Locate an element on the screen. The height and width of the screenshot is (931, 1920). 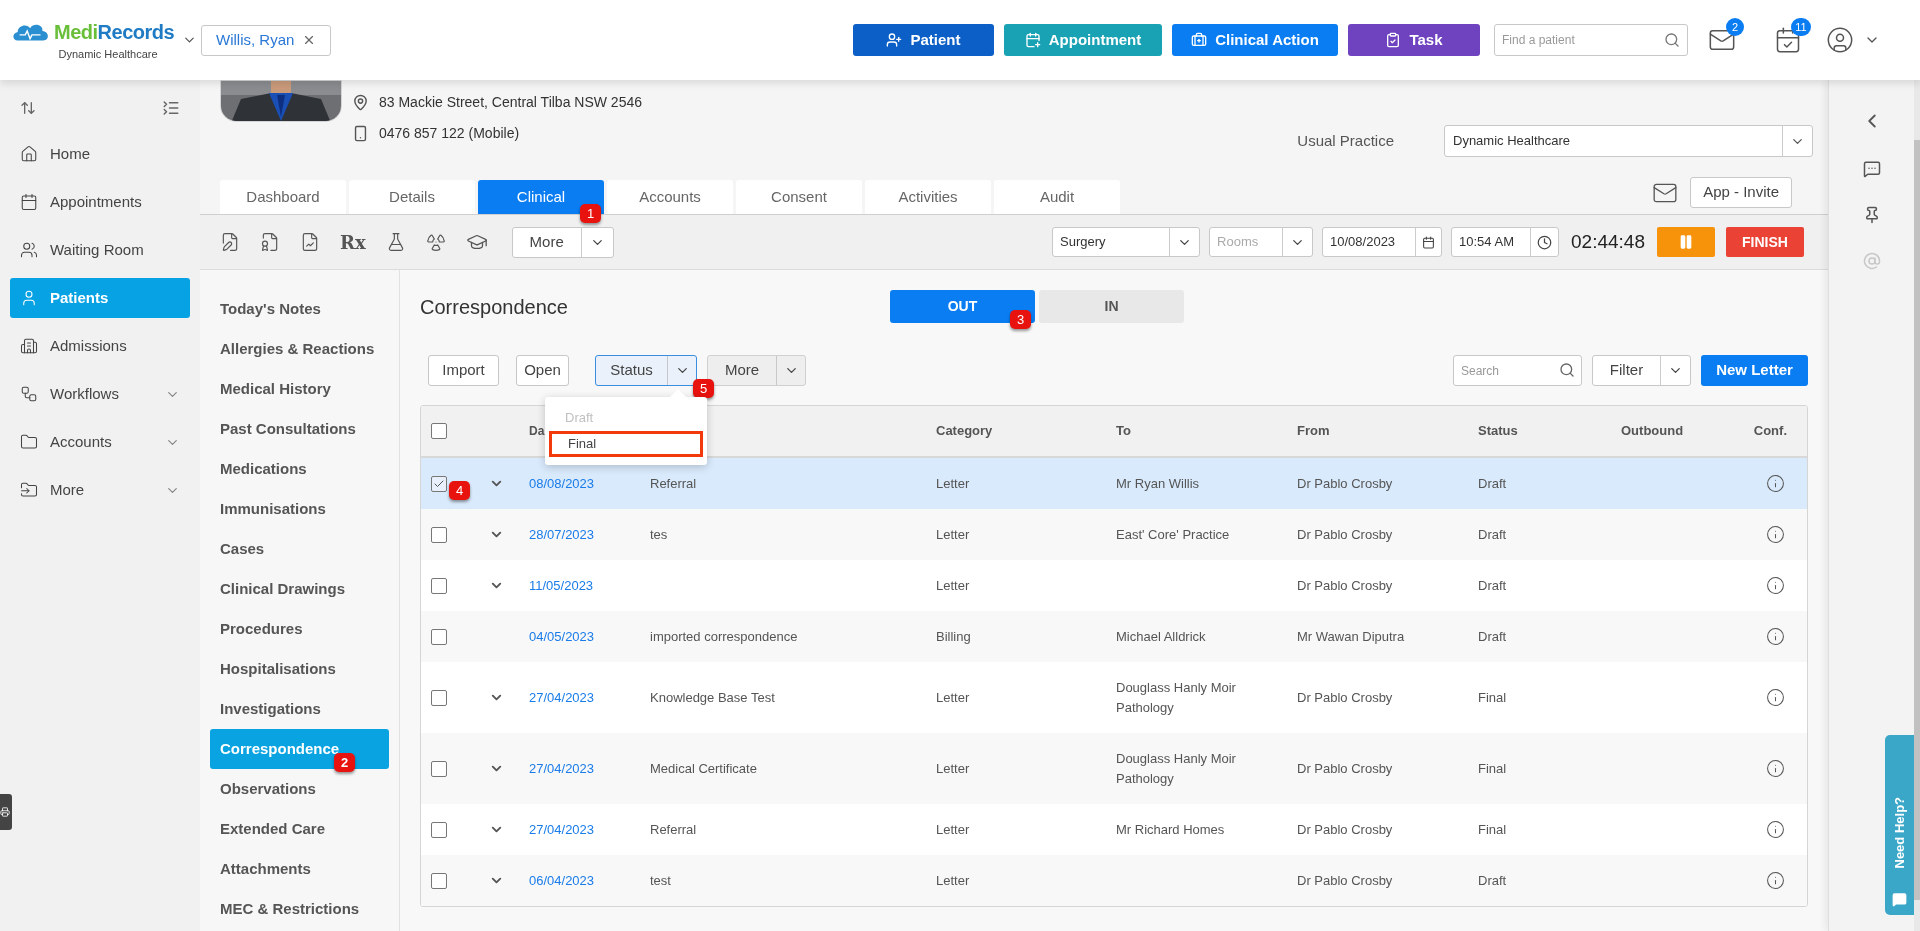
finish-button: FINISH is located at coordinates (1765, 242).